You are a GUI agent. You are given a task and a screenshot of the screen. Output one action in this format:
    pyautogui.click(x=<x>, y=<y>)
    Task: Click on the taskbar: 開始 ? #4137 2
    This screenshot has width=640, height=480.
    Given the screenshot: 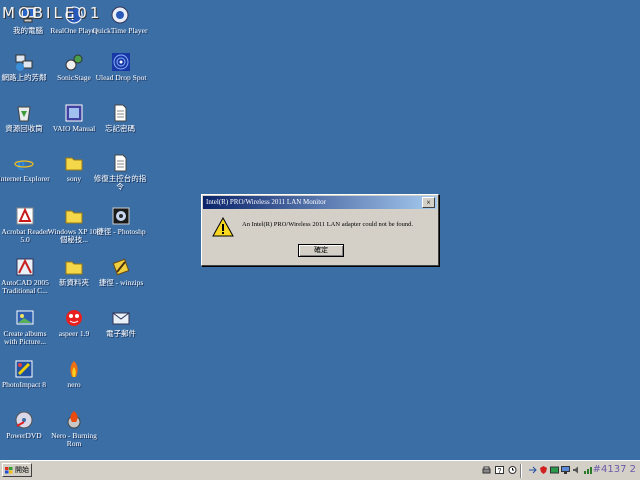 What is the action you would take?
    pyautogui.click(x=320, y=470)
    